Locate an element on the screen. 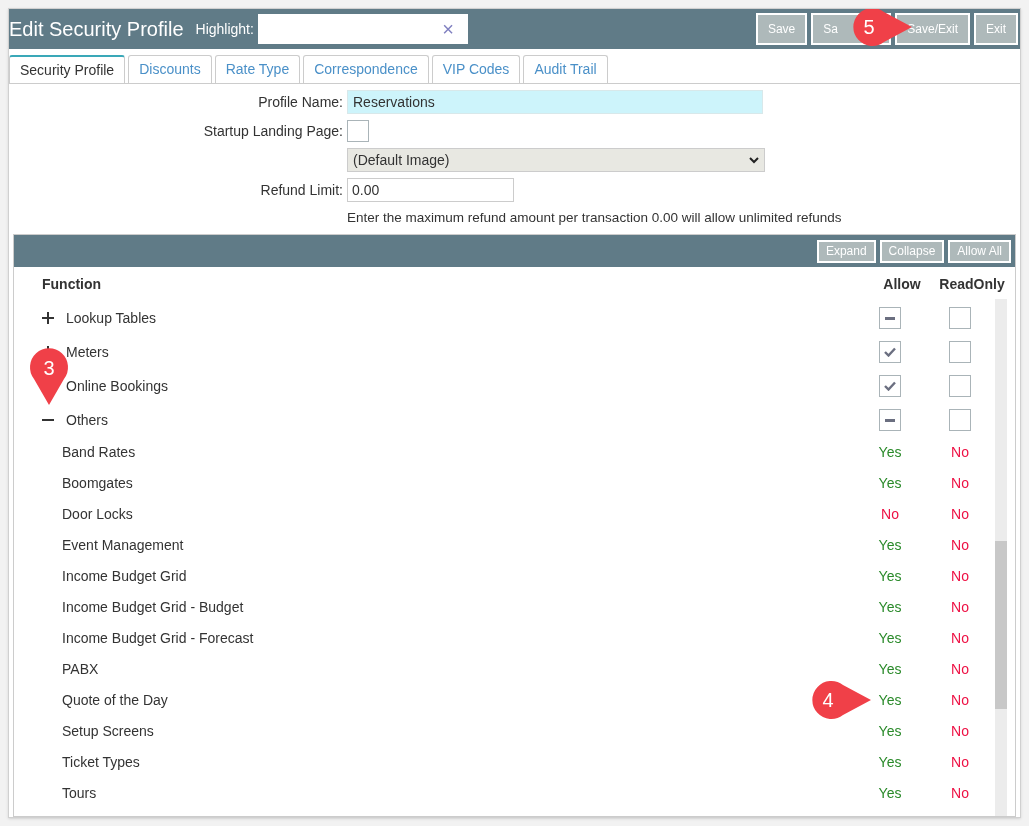 The image size is (1029, 826). function-name: Band Rates is located at coordinates (99, 452).